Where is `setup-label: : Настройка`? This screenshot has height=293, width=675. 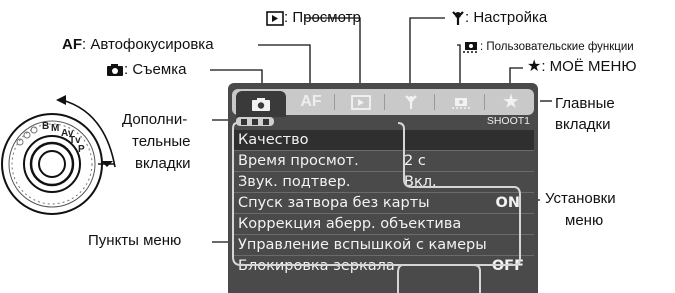 setup-label: : Настройка is located at coordinates (506, 17).